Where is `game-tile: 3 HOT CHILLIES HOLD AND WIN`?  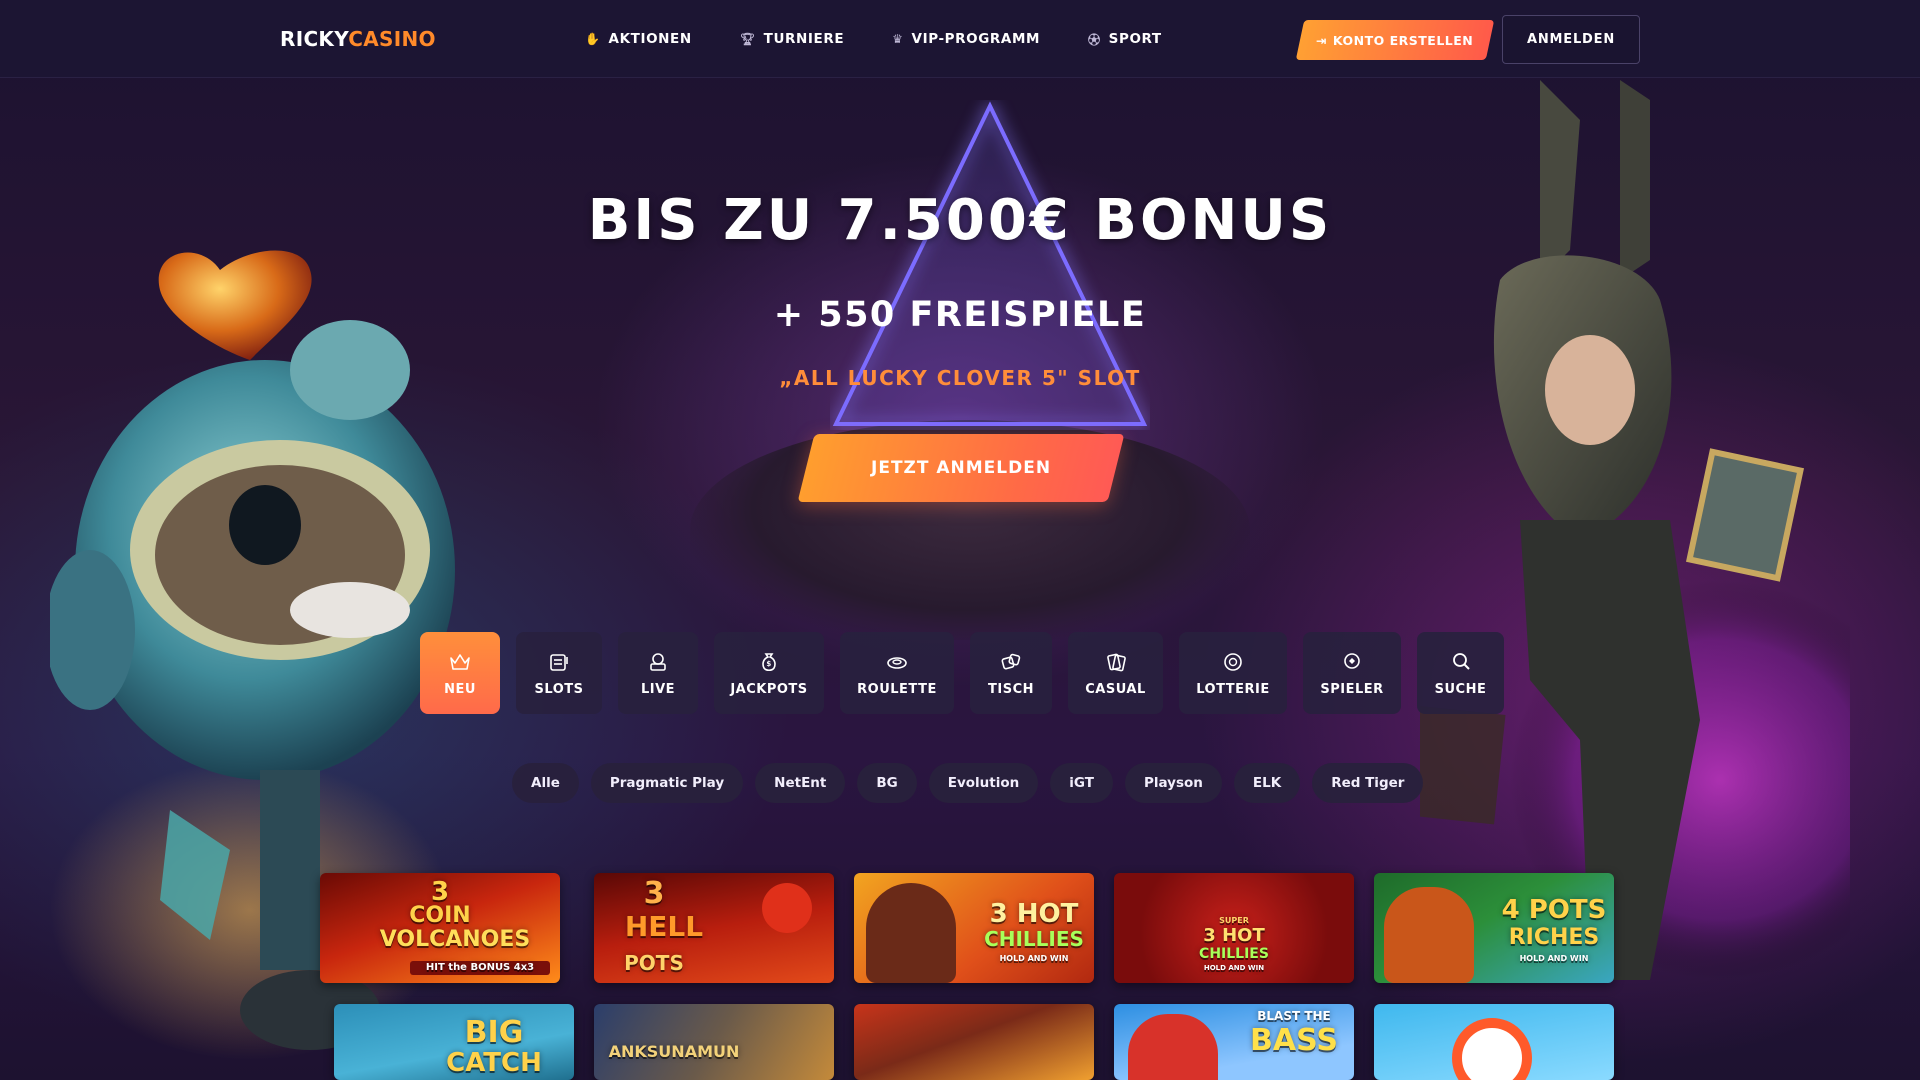 game-tile: 3 HOT CHILLIES HOLD AND WIN is located at coordinates (974, 928).